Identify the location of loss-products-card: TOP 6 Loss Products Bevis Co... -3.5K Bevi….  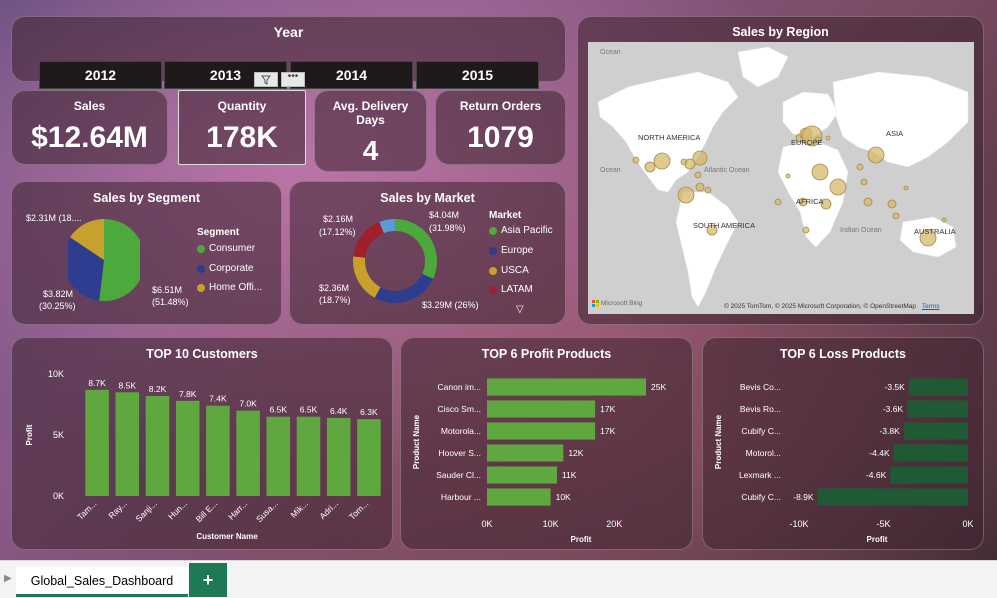
(843, 443).